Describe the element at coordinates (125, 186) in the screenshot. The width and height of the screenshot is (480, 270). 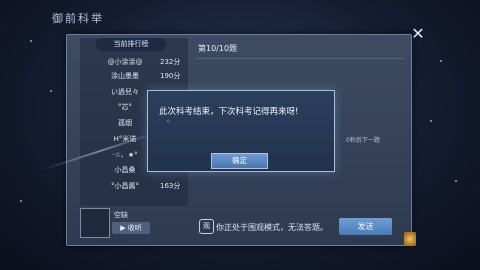
I see `rank-name: °小昌酱°` at that location.